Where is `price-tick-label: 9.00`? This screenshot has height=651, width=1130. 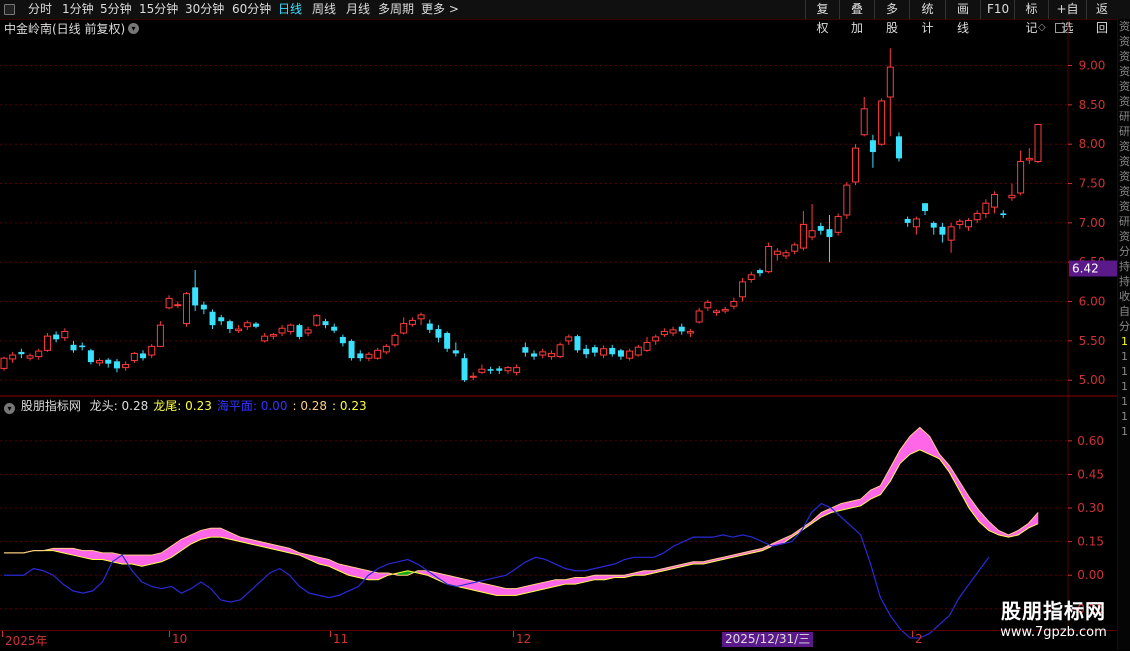 price-tick-label: 9.00 is located at coordinates (1092, 66).